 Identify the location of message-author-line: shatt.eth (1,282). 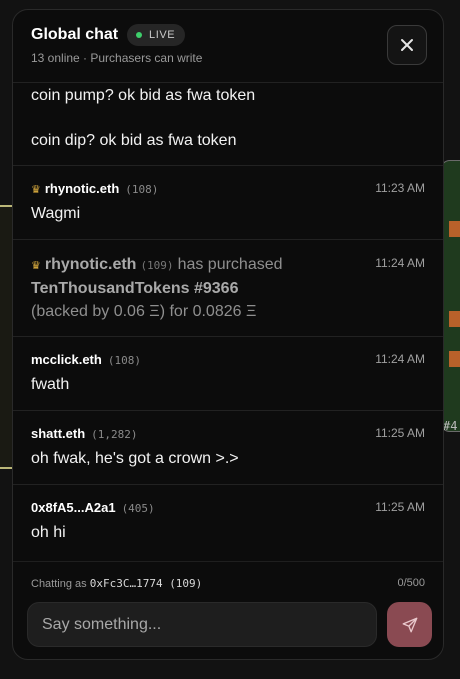
(84, 433).